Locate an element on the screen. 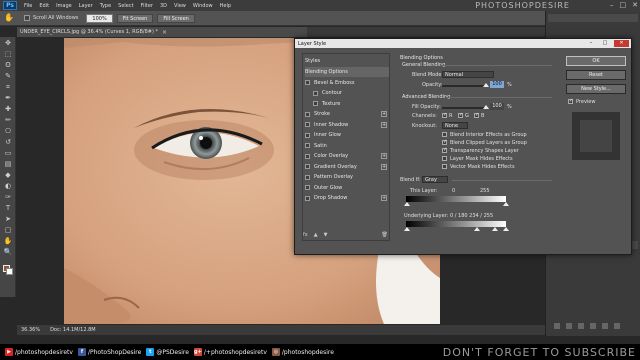  knockout-select: None is located at coordinates (455, 125).